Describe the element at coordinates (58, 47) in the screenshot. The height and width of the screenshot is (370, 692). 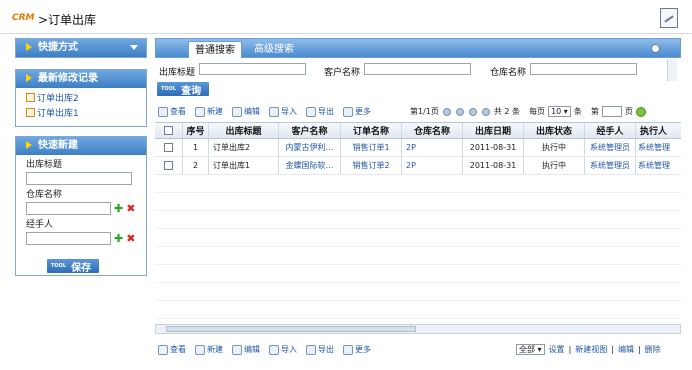
I see `shortcuts-title: 快捷方式` at that location.